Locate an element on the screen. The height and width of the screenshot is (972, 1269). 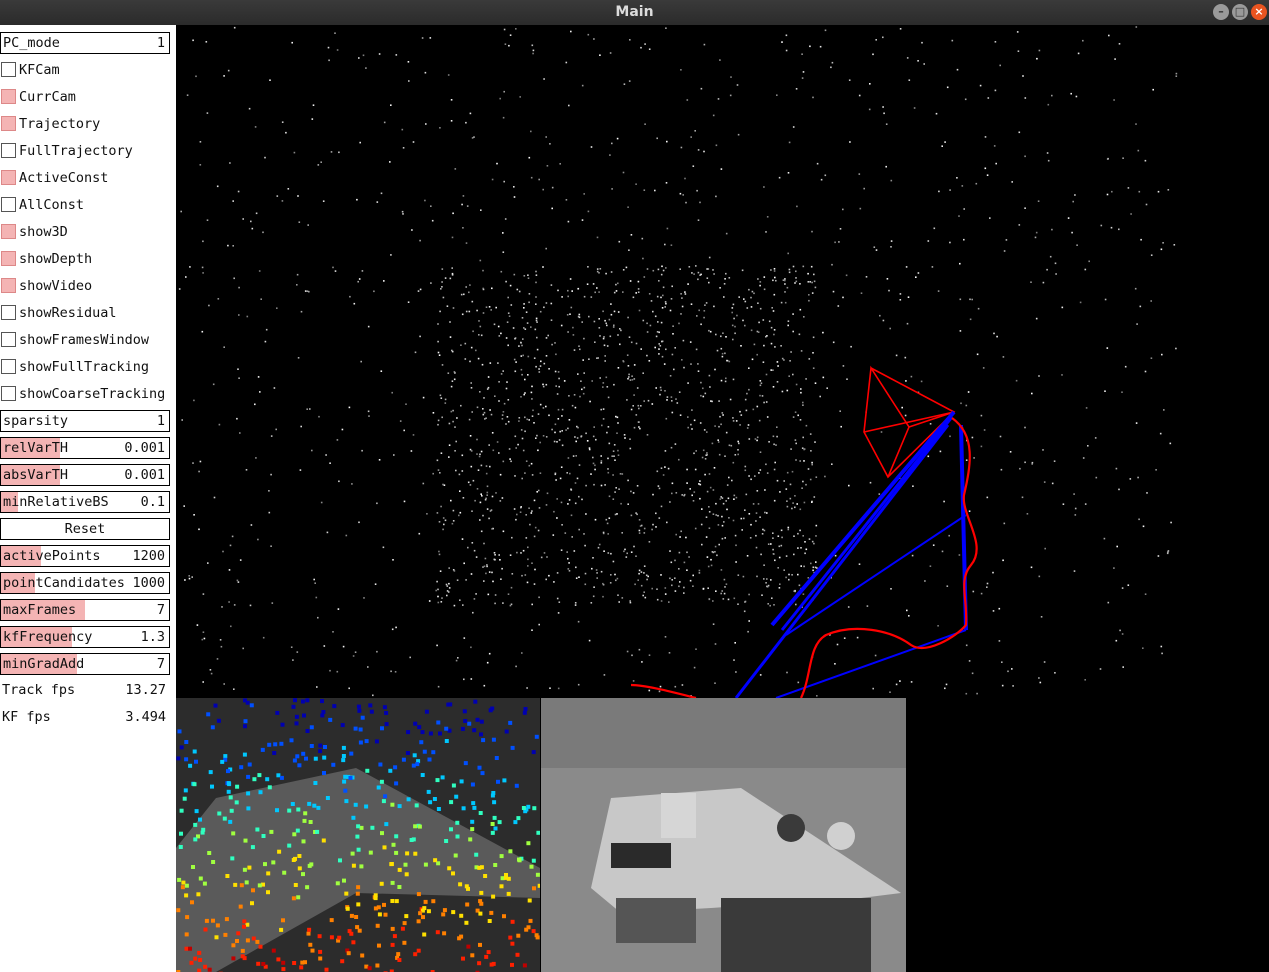
sparsity-var: sparsity 1 is located at coordinates (85, 421).